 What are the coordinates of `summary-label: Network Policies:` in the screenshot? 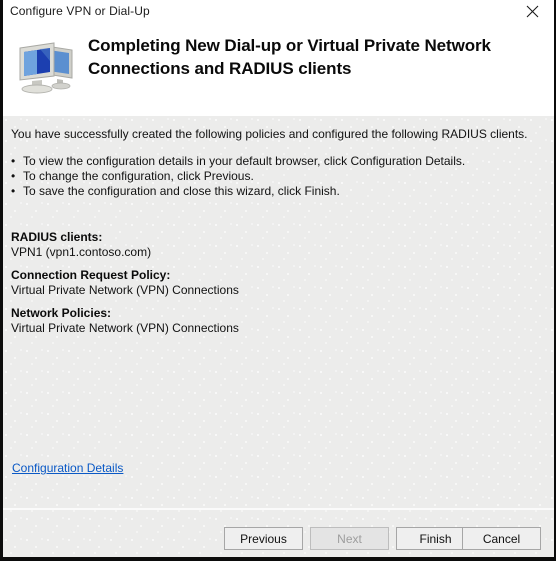 It's located at (61, 313).